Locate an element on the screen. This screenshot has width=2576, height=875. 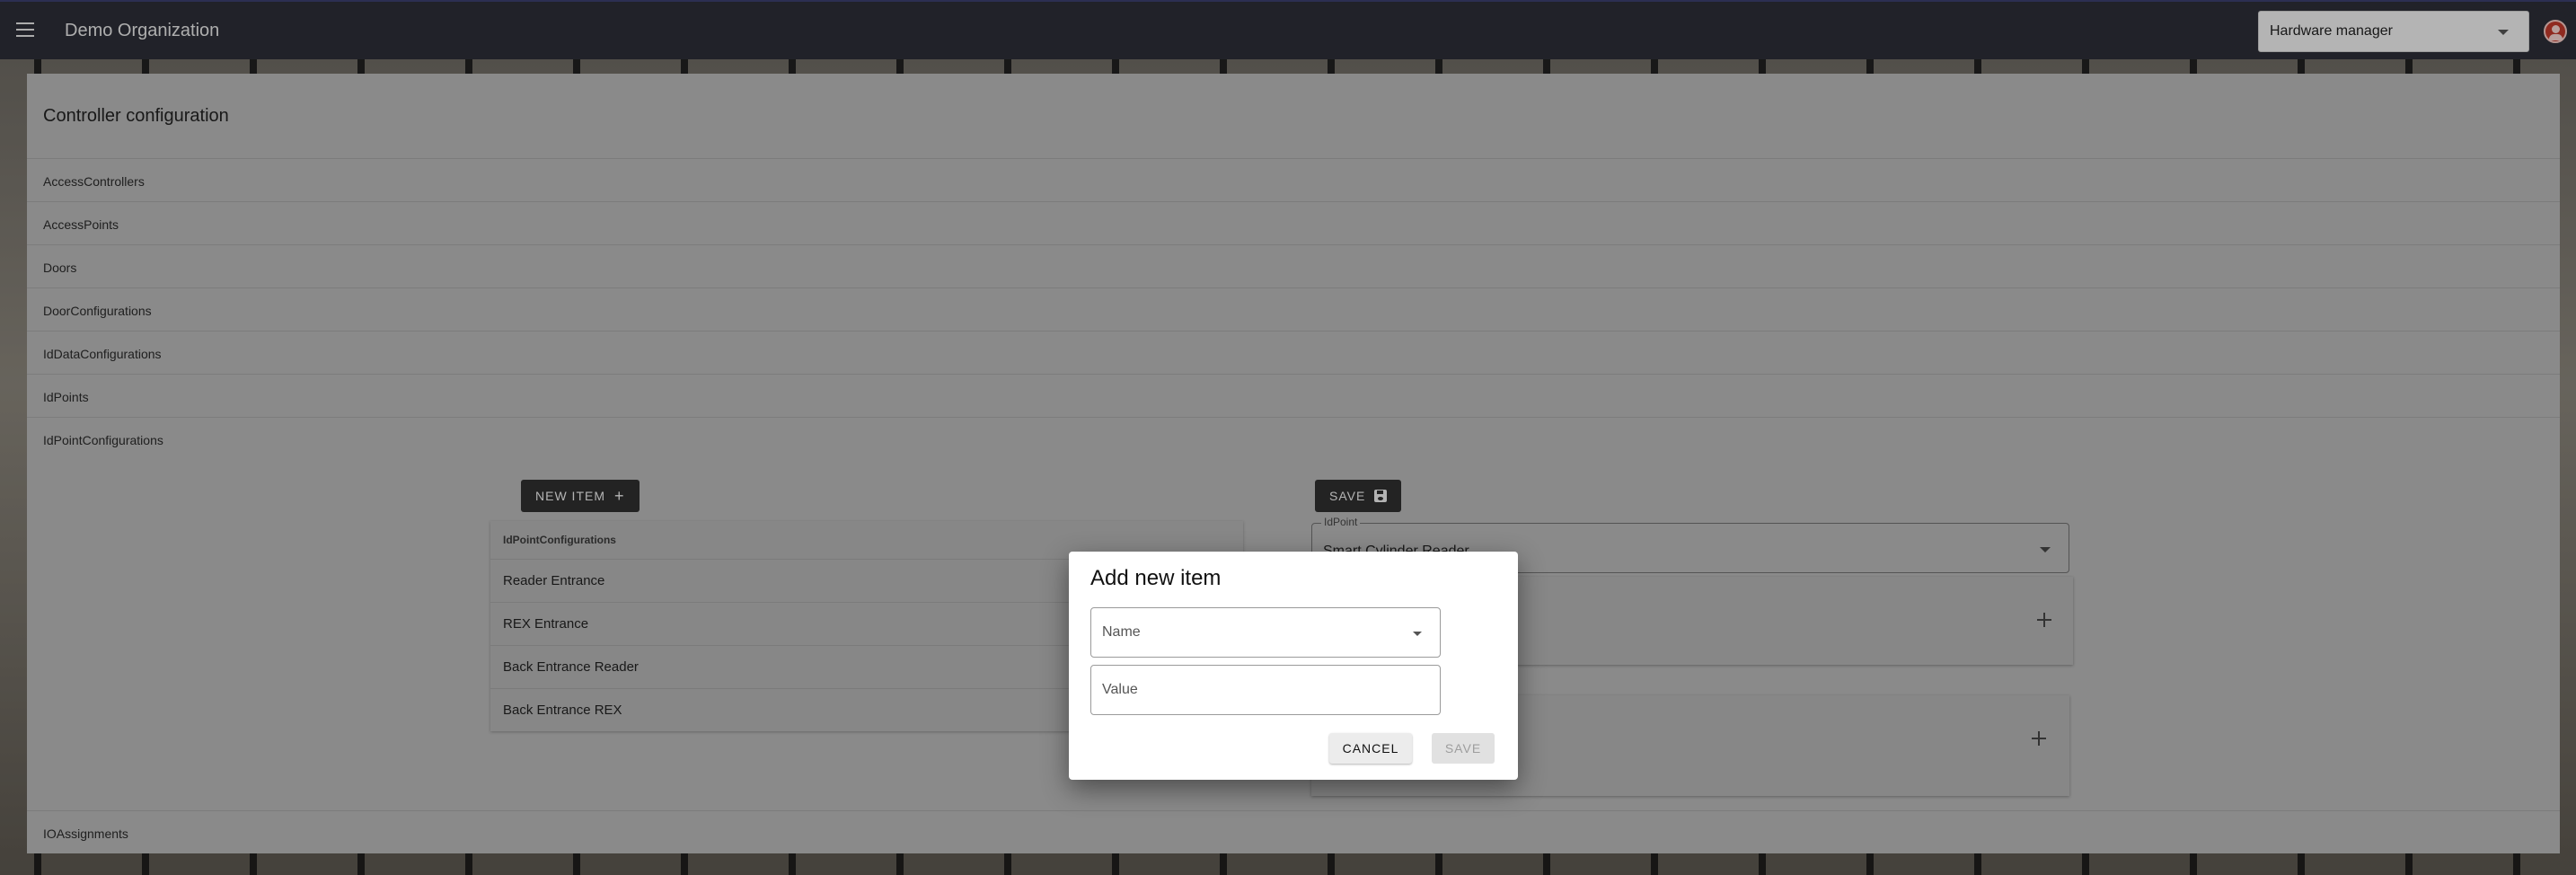
name-placeholder: Name is located at coordinates (1121, 632).